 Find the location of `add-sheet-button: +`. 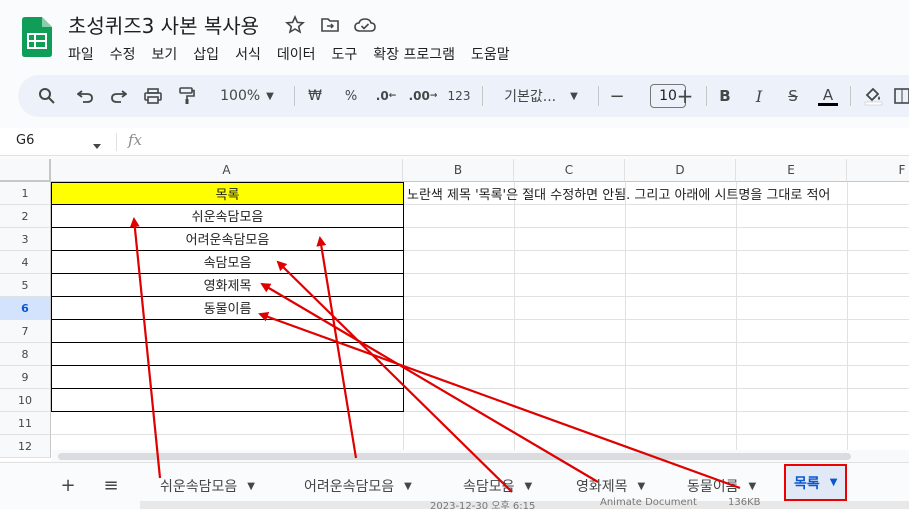

add-sheet-button: + is located at coordinates (68, 485).